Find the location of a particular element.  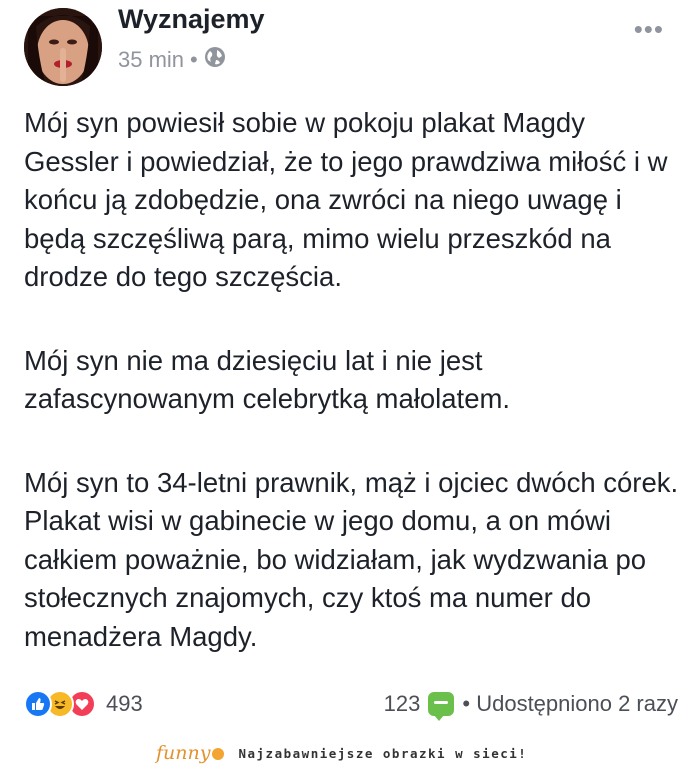

share-count: • Udostępniono 2 razy is located at coordinates (570, 703).